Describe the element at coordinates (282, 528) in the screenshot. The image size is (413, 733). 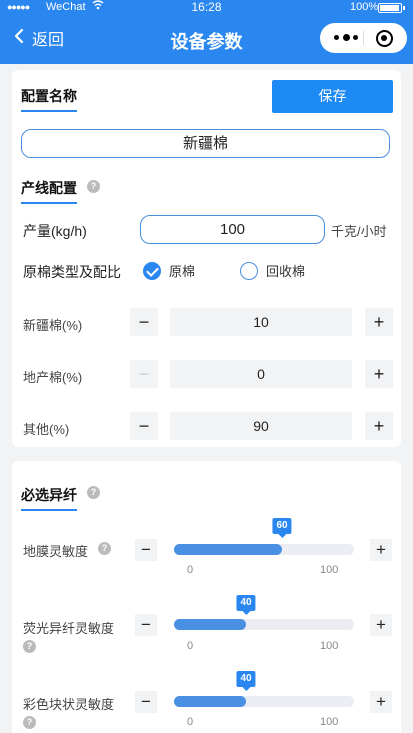
I see `slider-value-badge: 60` at that location.